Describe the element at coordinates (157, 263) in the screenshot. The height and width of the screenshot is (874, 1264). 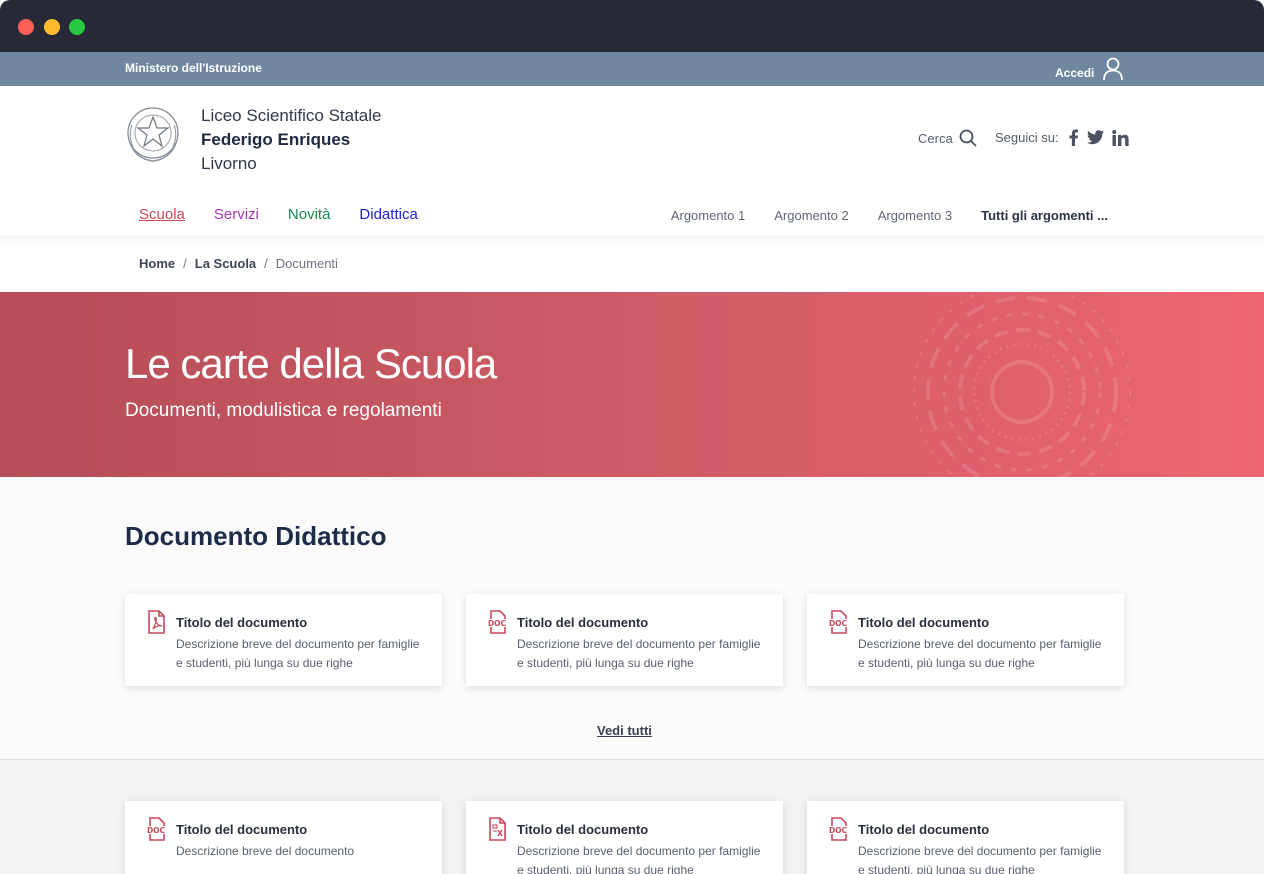
I see `breadcrumb-home: Home` at that location.